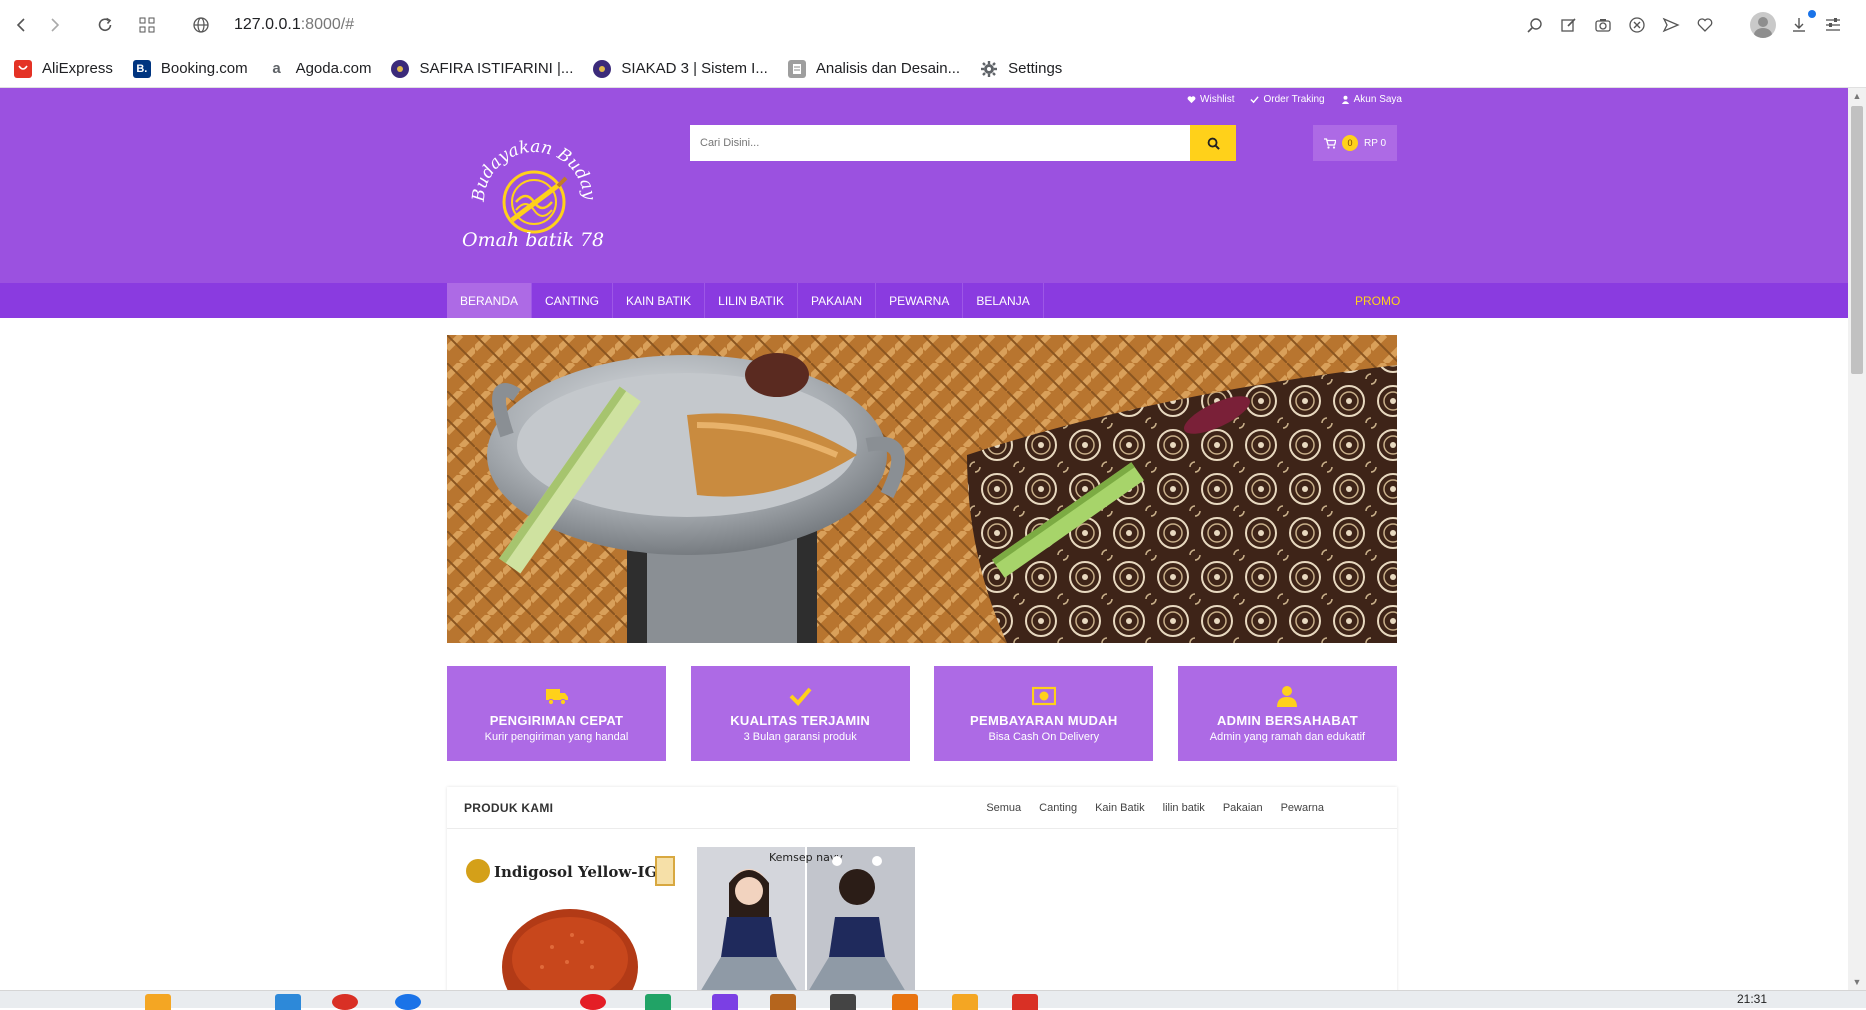  Describe the element at coordinates (1569, 25) in the screenshot. I see `edit-icon` at that location.